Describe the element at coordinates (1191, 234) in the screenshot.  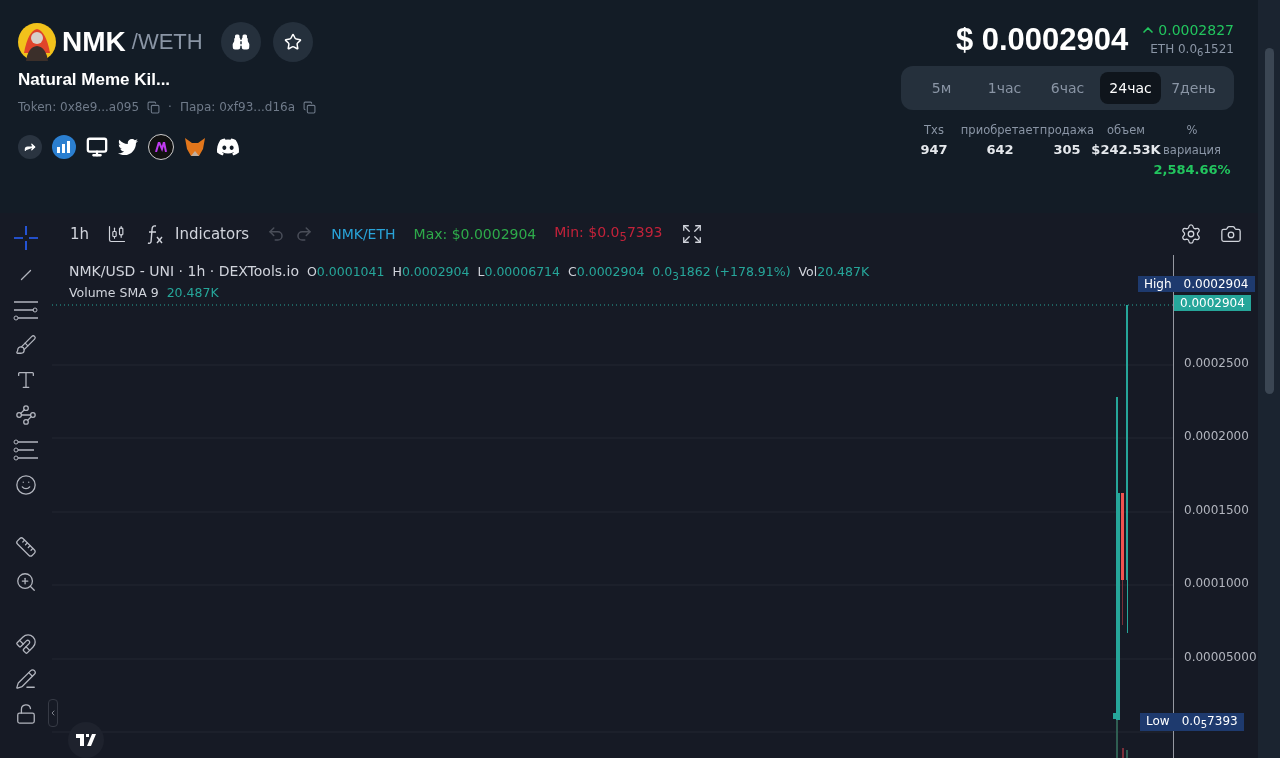
I see `settings-icon` at that location.